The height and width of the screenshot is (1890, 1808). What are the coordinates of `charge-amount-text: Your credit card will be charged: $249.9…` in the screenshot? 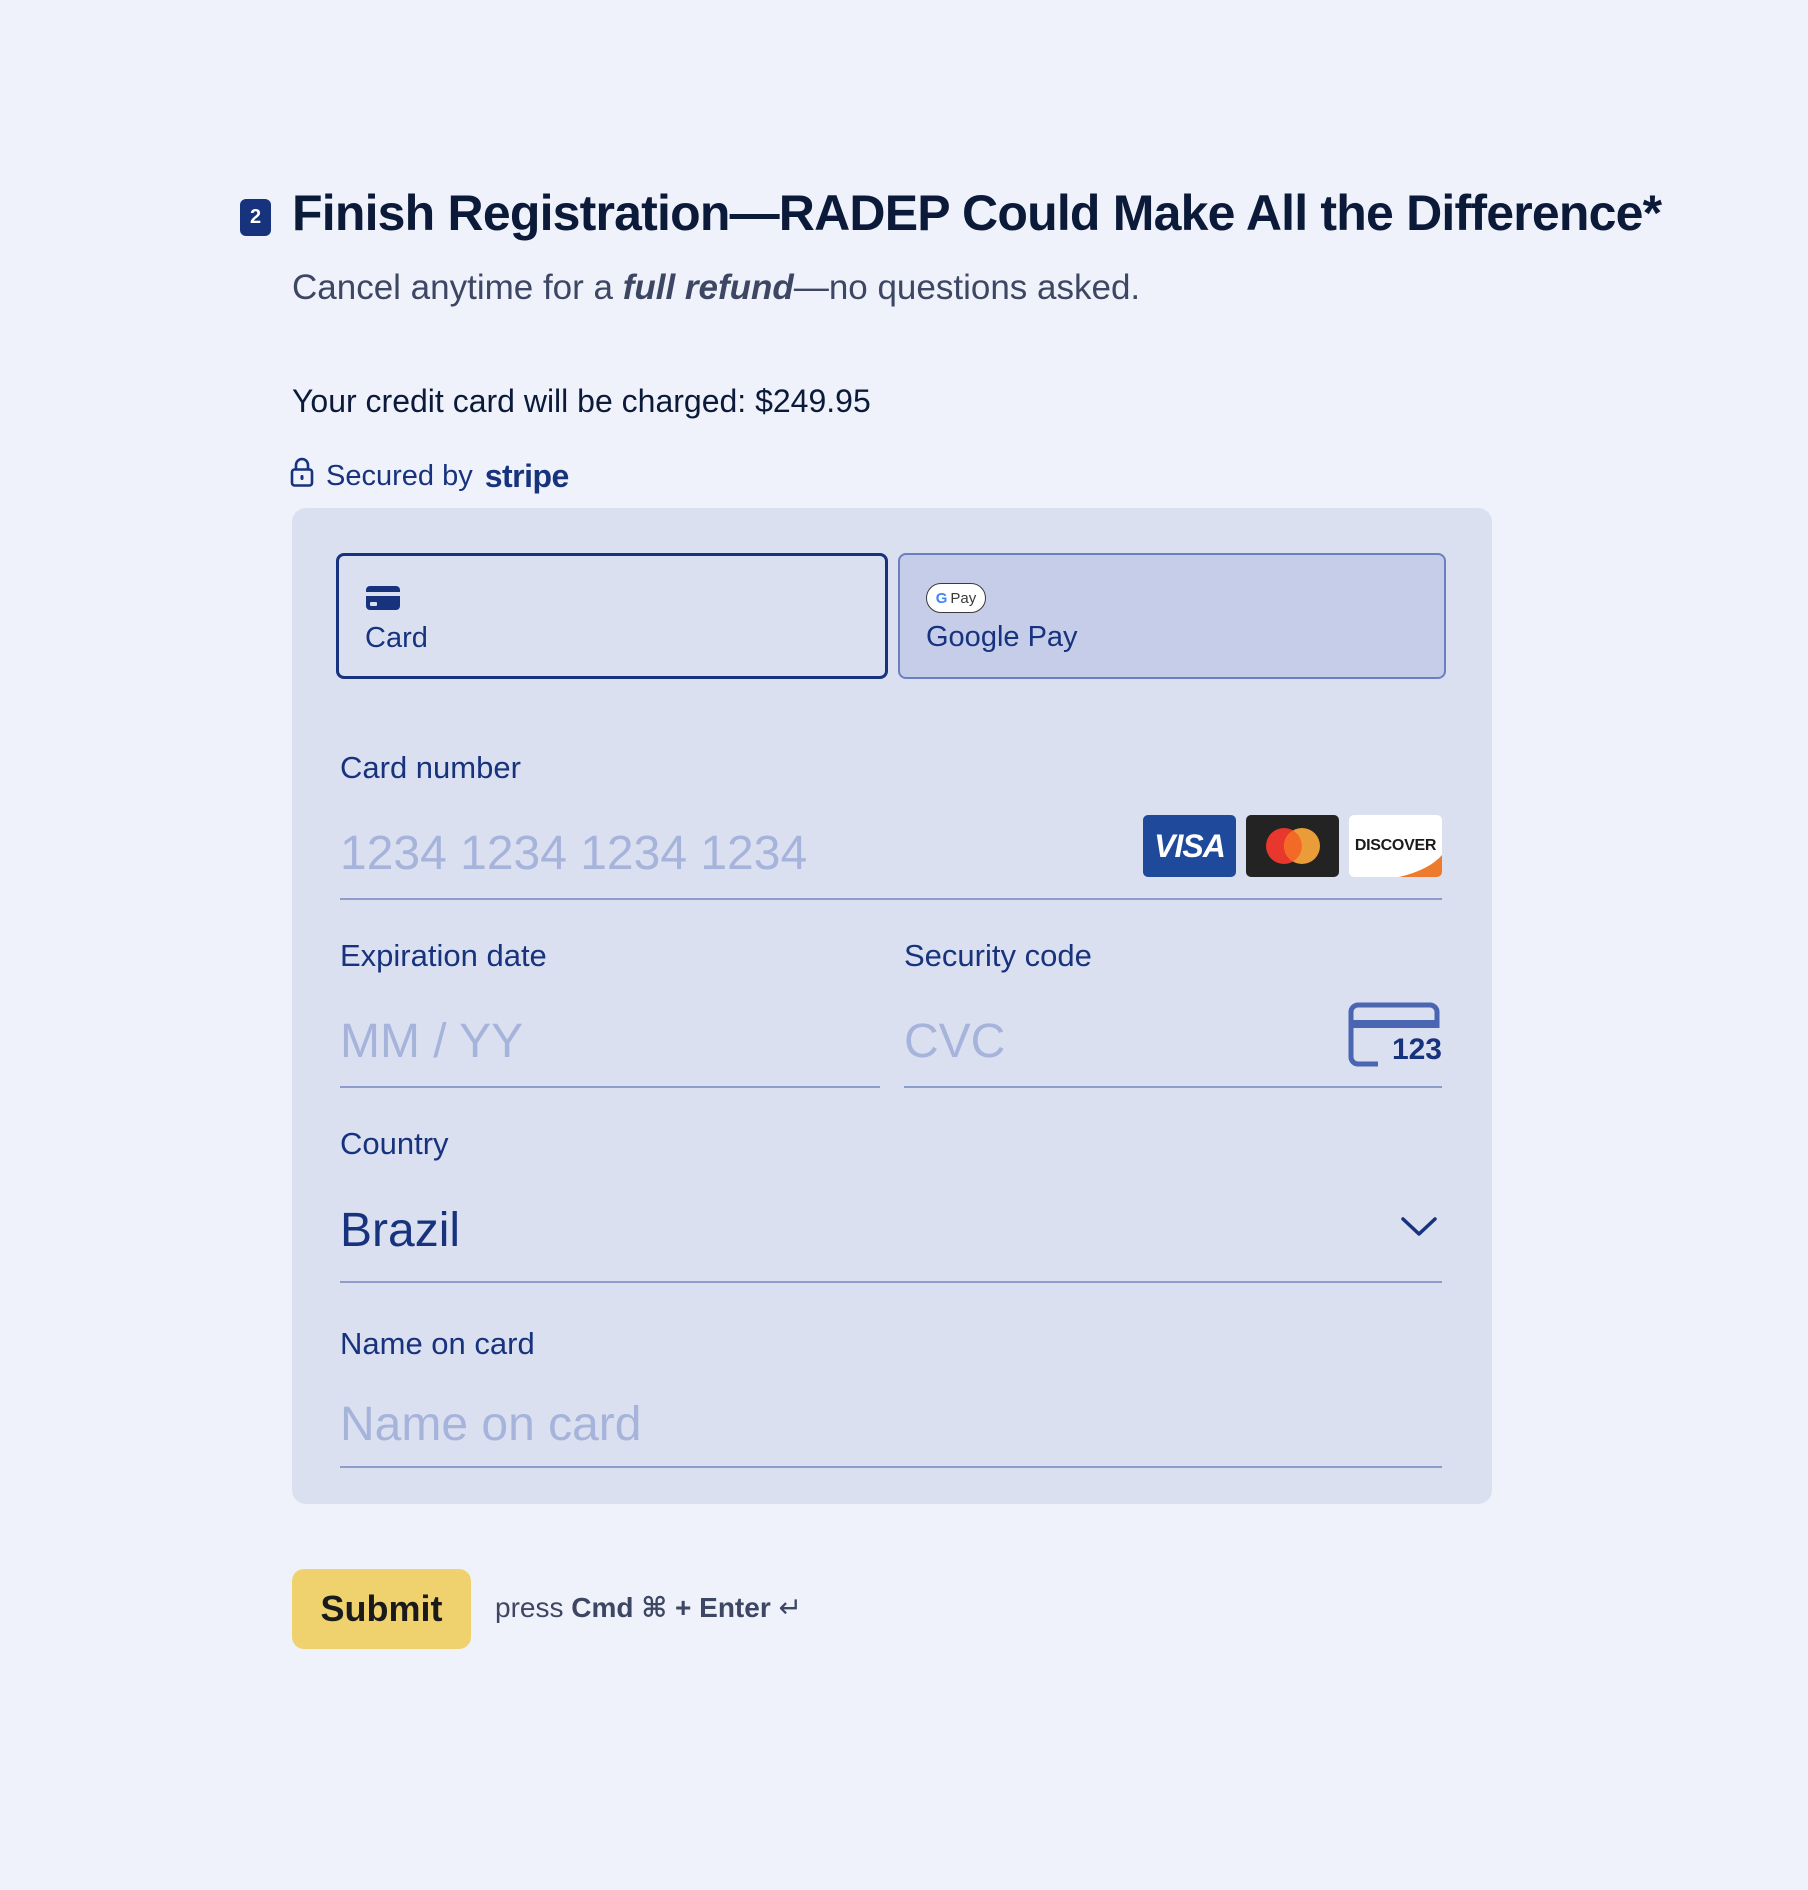 It's located at (581, 401).